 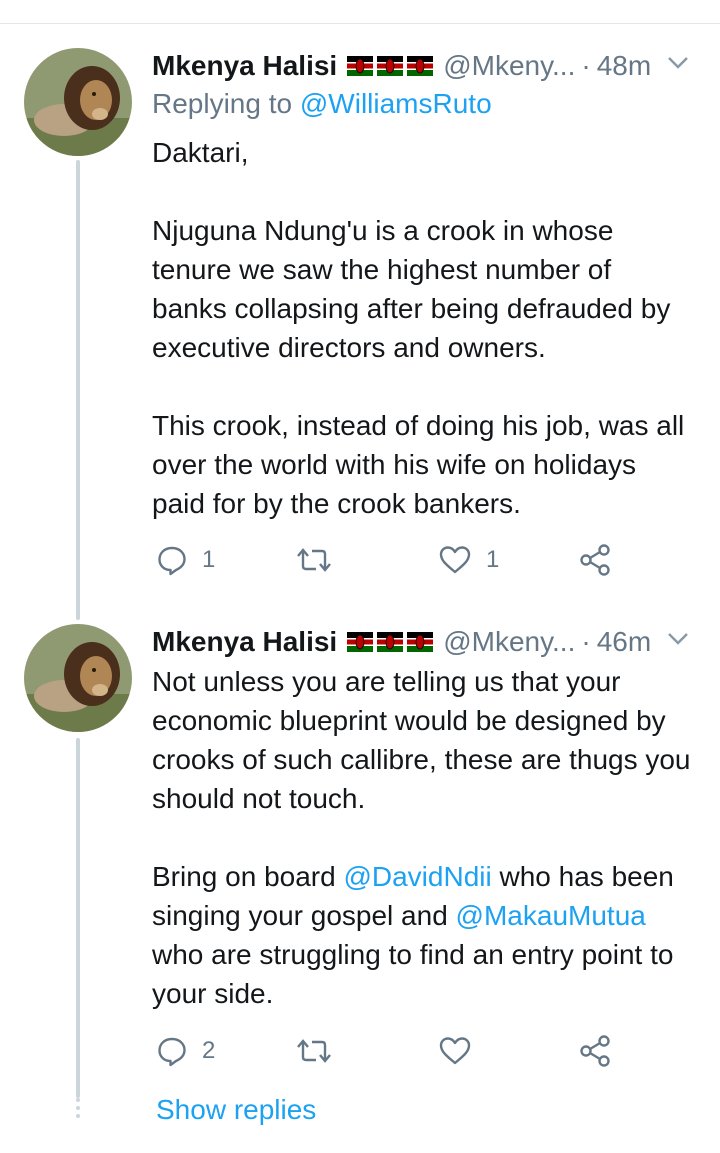 I want to click on top-divider, so click(x=360, y=23).